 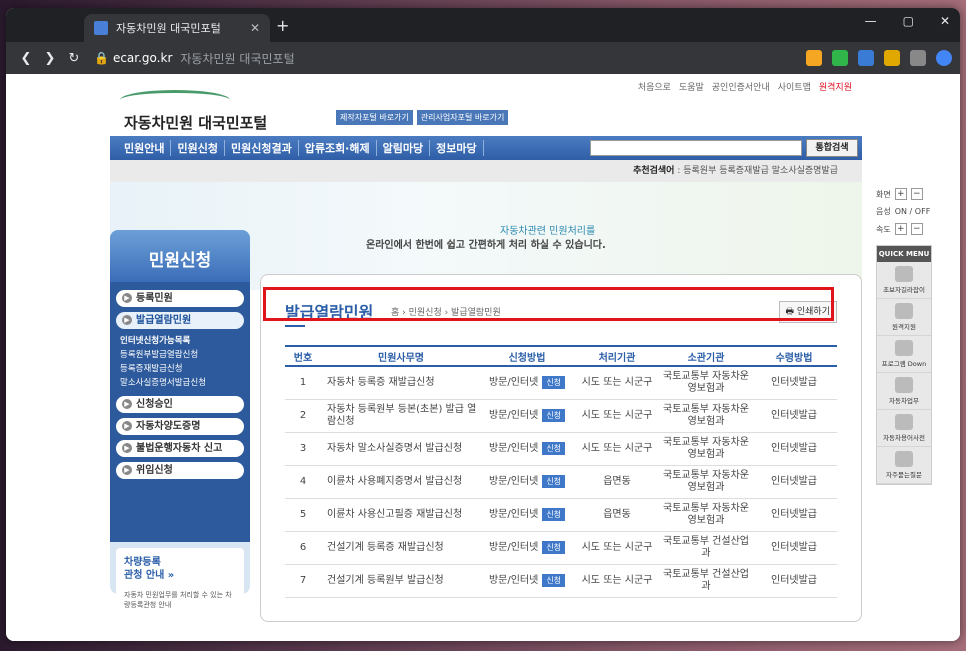 I want to click on speed-down-button: −, so click(x=916, y=229).